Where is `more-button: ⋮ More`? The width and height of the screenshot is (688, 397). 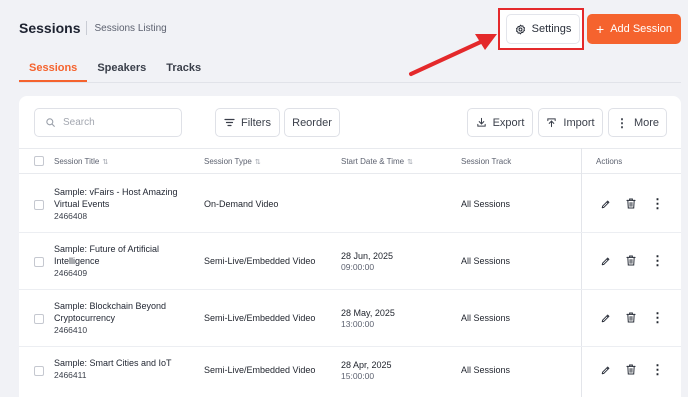
more-button: ⋮ More is located at coordinates (637, 122).